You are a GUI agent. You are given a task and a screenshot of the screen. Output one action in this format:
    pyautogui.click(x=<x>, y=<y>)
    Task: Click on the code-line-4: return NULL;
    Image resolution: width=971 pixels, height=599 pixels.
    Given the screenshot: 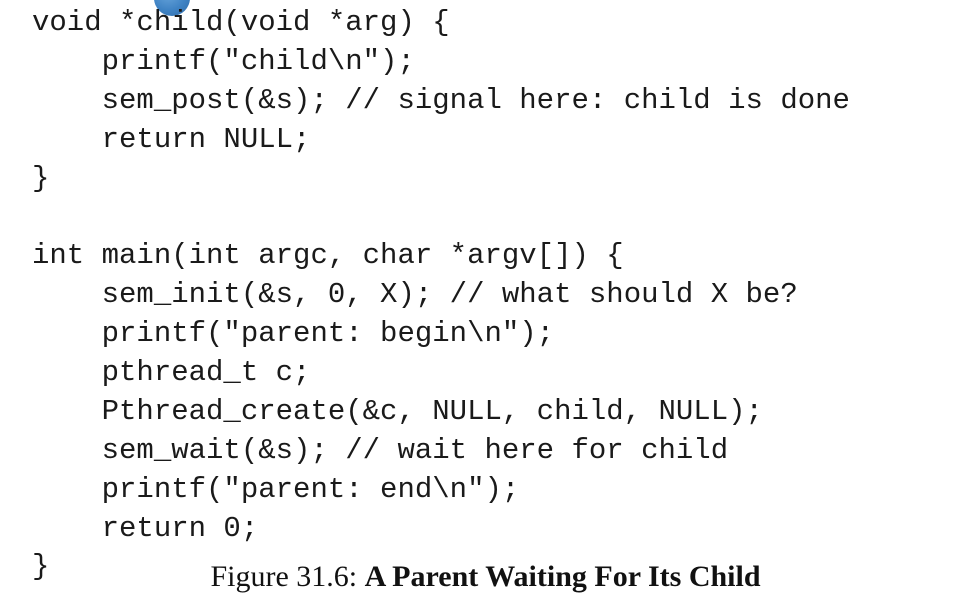 What is the action you would take?
    pyautogui.click(x=171, y=139)
    